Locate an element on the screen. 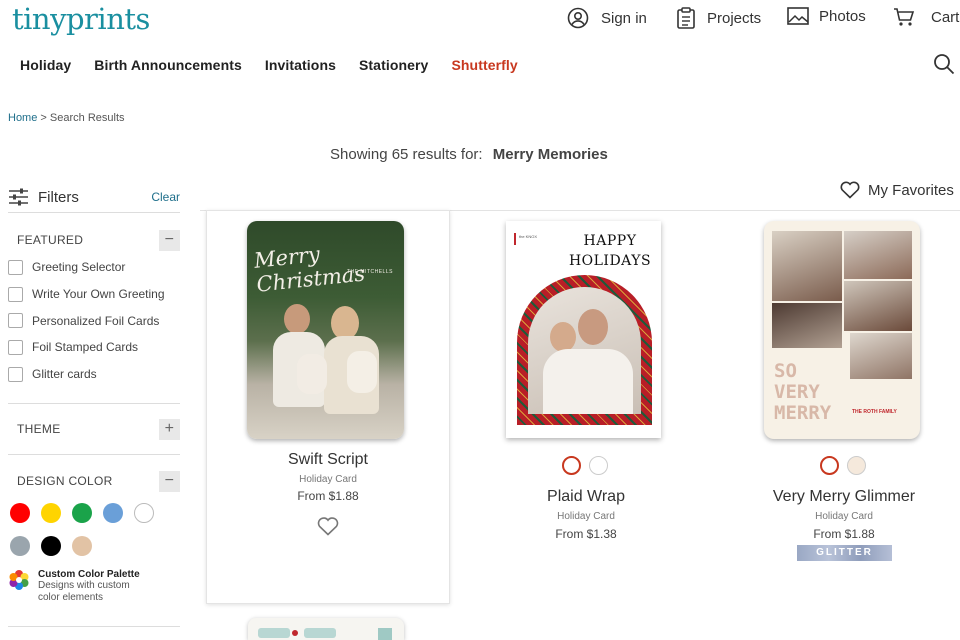 This screenshot has width=960, height=640. filter-glitter-cards: Glitter cards is located at coordinates (94, 374).